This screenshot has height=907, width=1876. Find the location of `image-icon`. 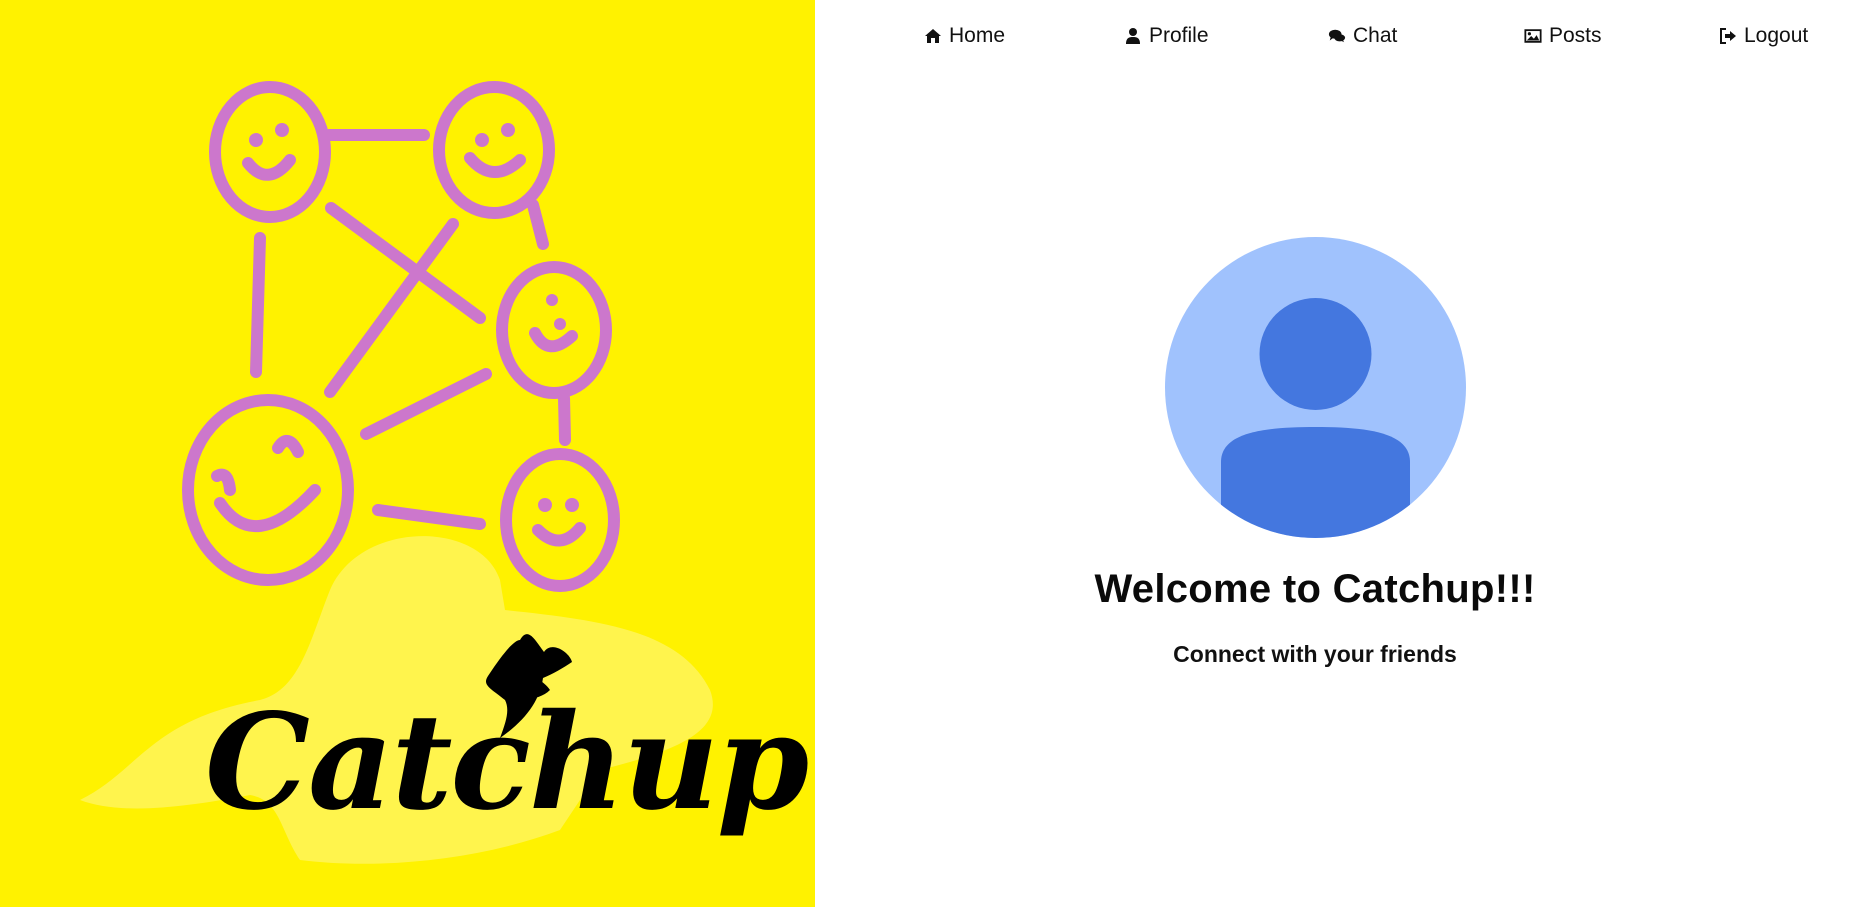

image-icon is located at coordinates (1533, 36).